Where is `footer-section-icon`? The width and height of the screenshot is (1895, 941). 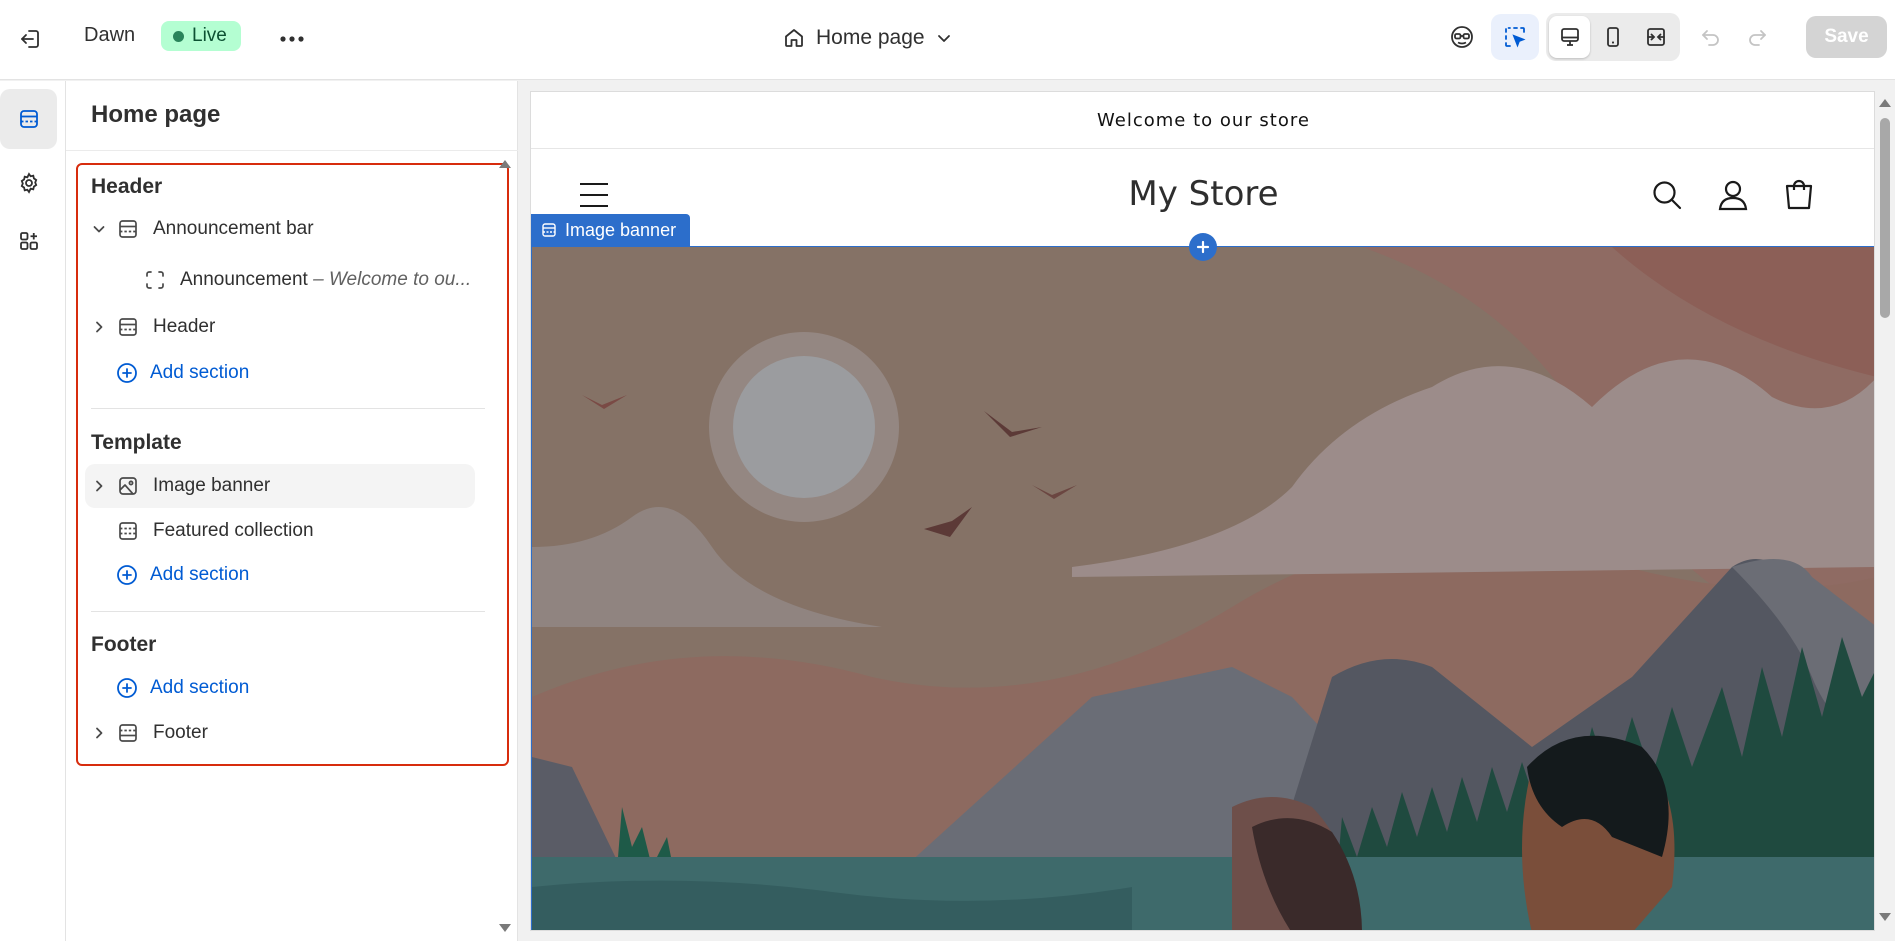 footer-section-icon is located at coordinates (128, 733).